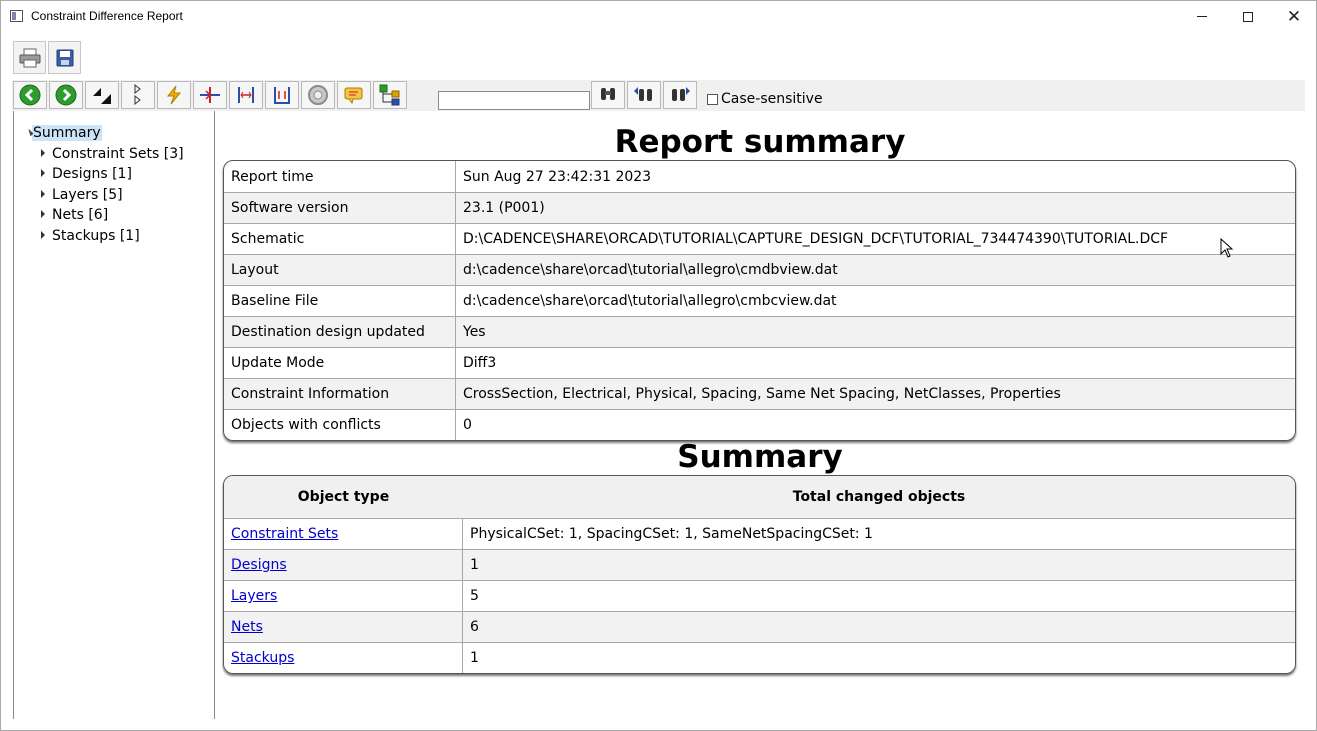  I want to click on forward-arrow-icon, so click(66, 95).